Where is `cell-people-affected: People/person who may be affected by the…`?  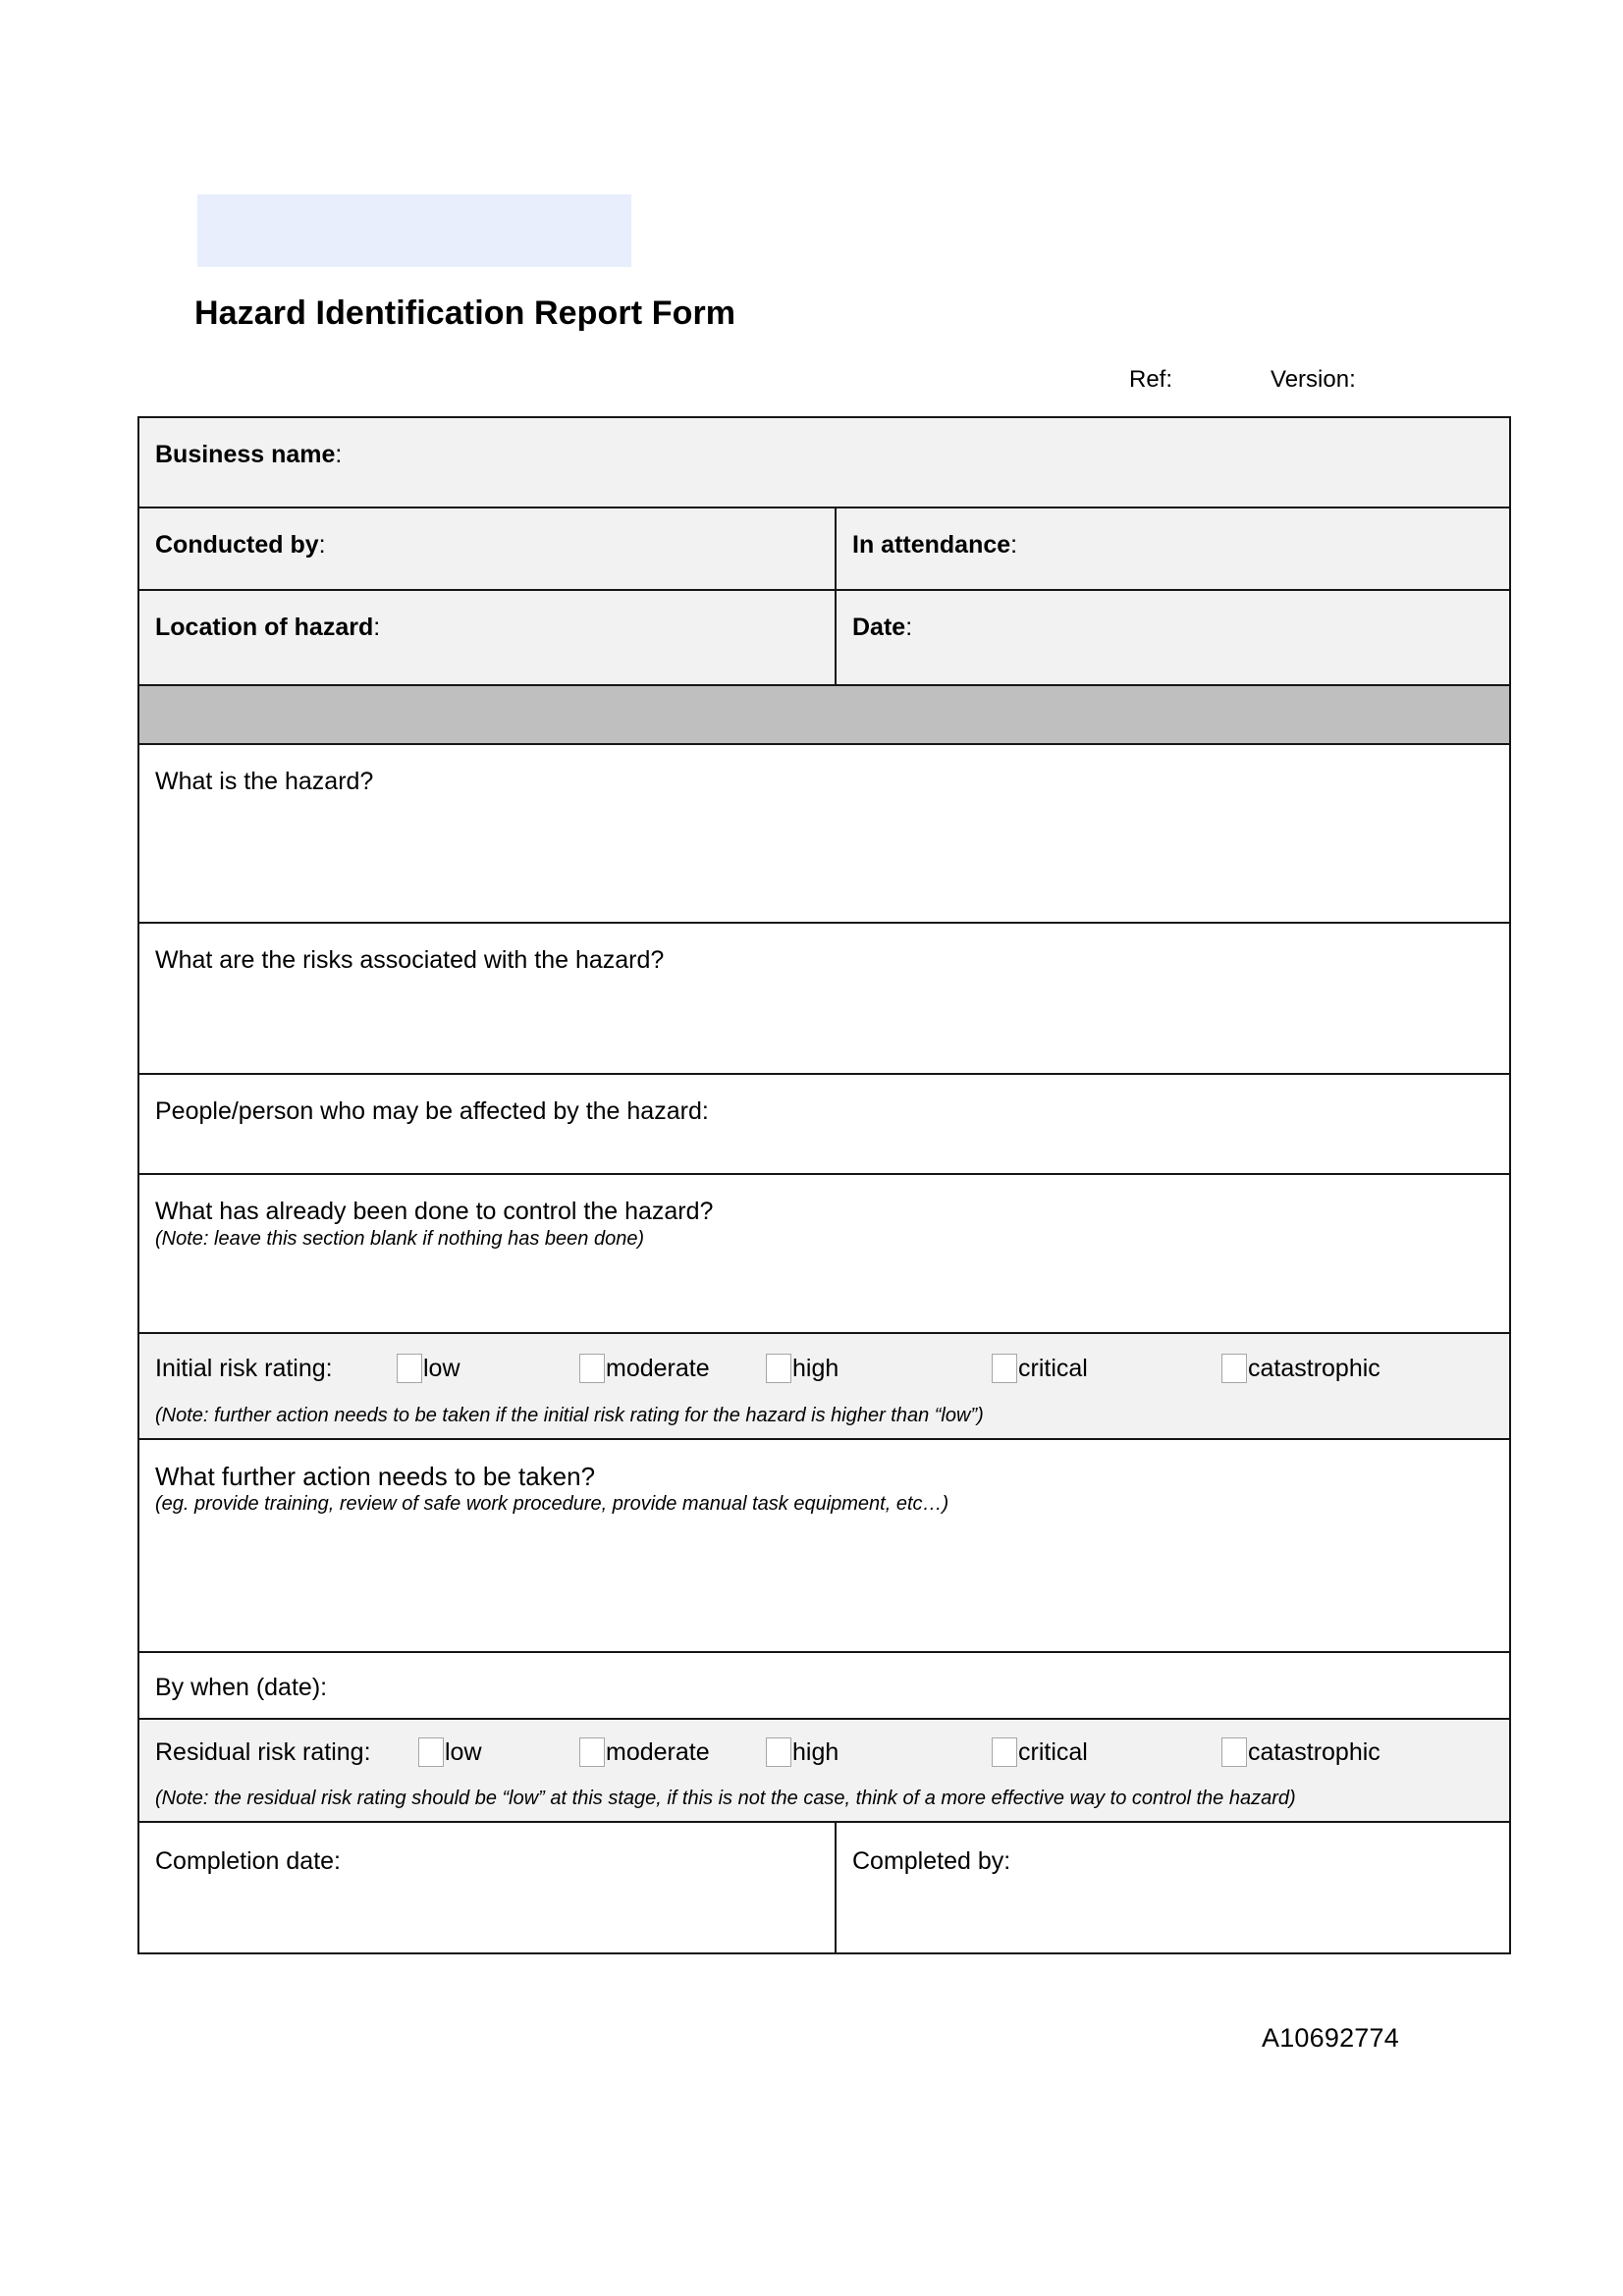 cell-people-affected: People/person who may be affected by the… is located at coordinates (824, 1124).